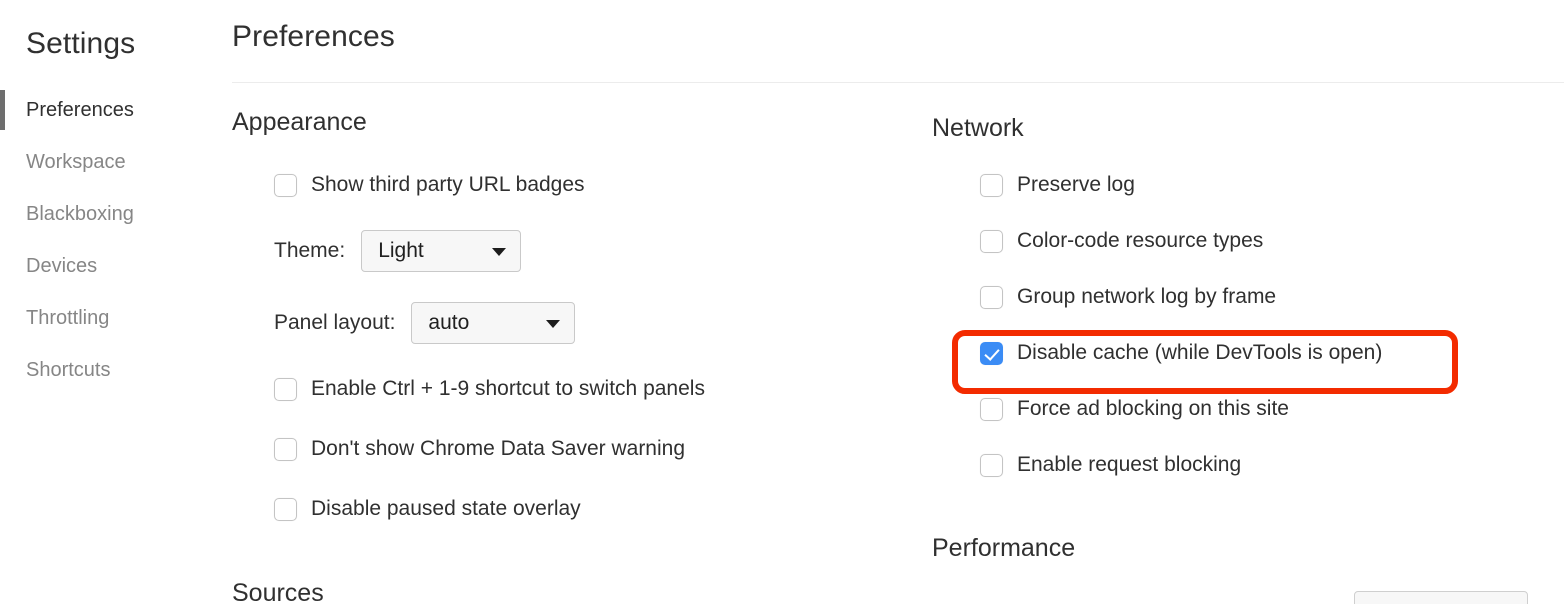 The image size is (1564, 608). What do you see at coordinates (1200, 352) in the screenshot?
I see `option-label: Disable cache (while DevTools is open)` at bounding box center [1200, 352].